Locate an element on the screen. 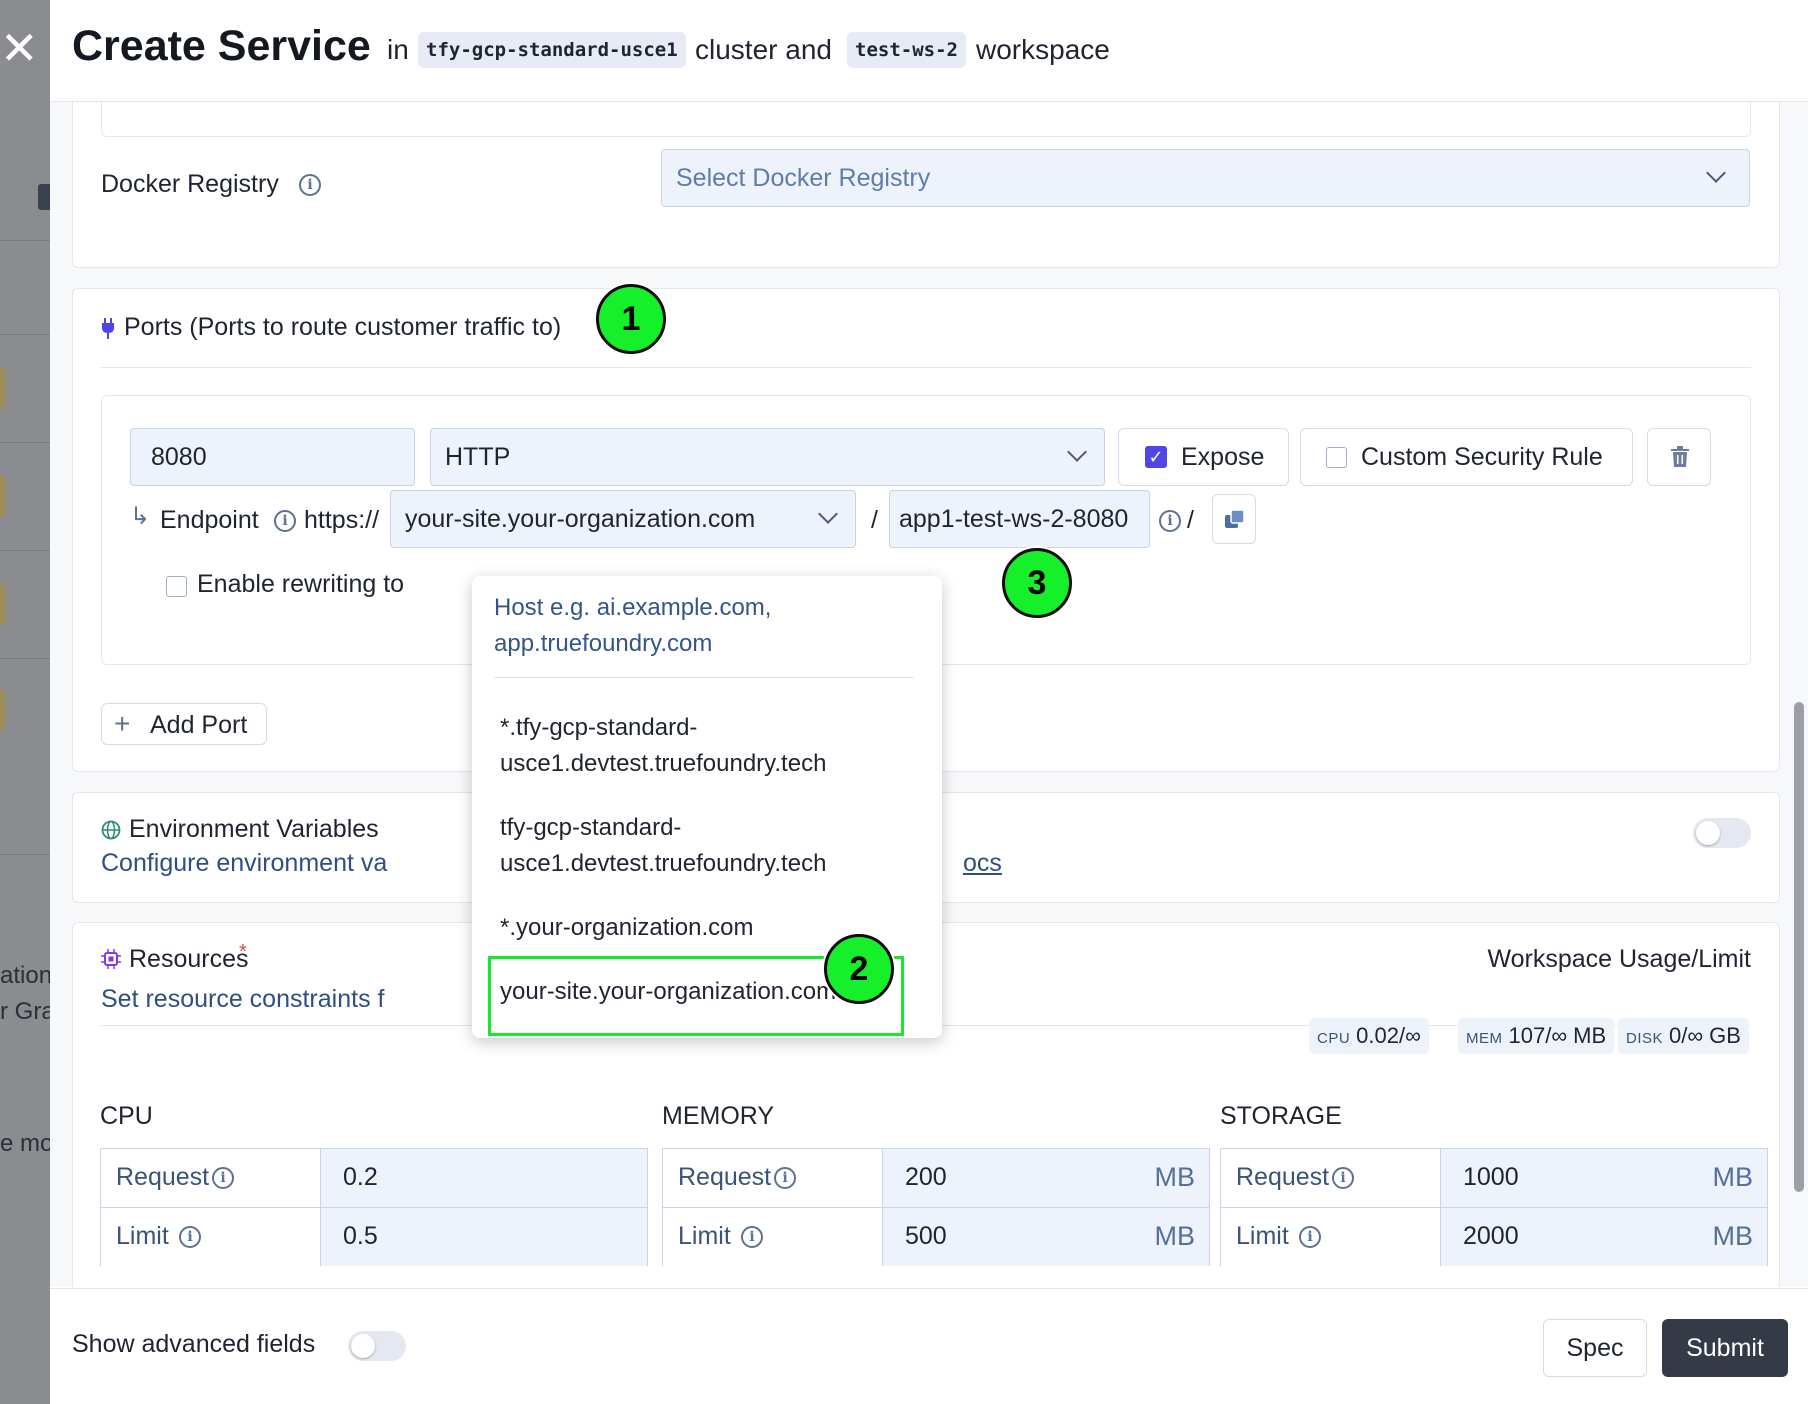 The height and width of the screenshot is (1404, 1808). storage-request-value: 1000 is located at coordinates (1491, 1177).